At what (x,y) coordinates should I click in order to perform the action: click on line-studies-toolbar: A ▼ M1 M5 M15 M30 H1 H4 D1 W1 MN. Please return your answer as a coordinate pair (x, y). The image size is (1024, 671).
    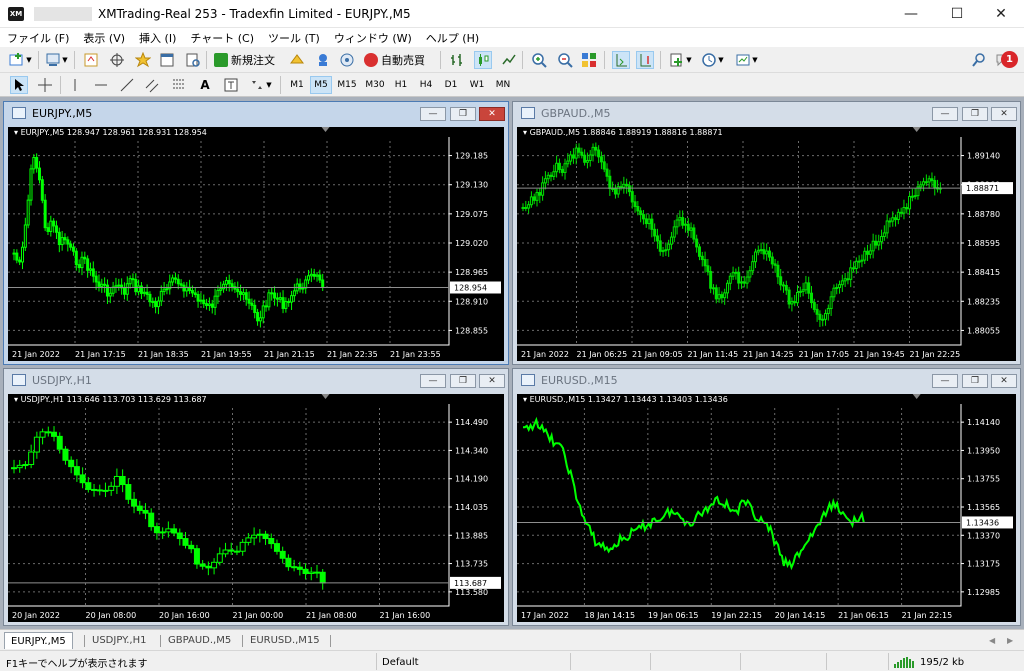
    Looking at the image, I should click on (512, 85).